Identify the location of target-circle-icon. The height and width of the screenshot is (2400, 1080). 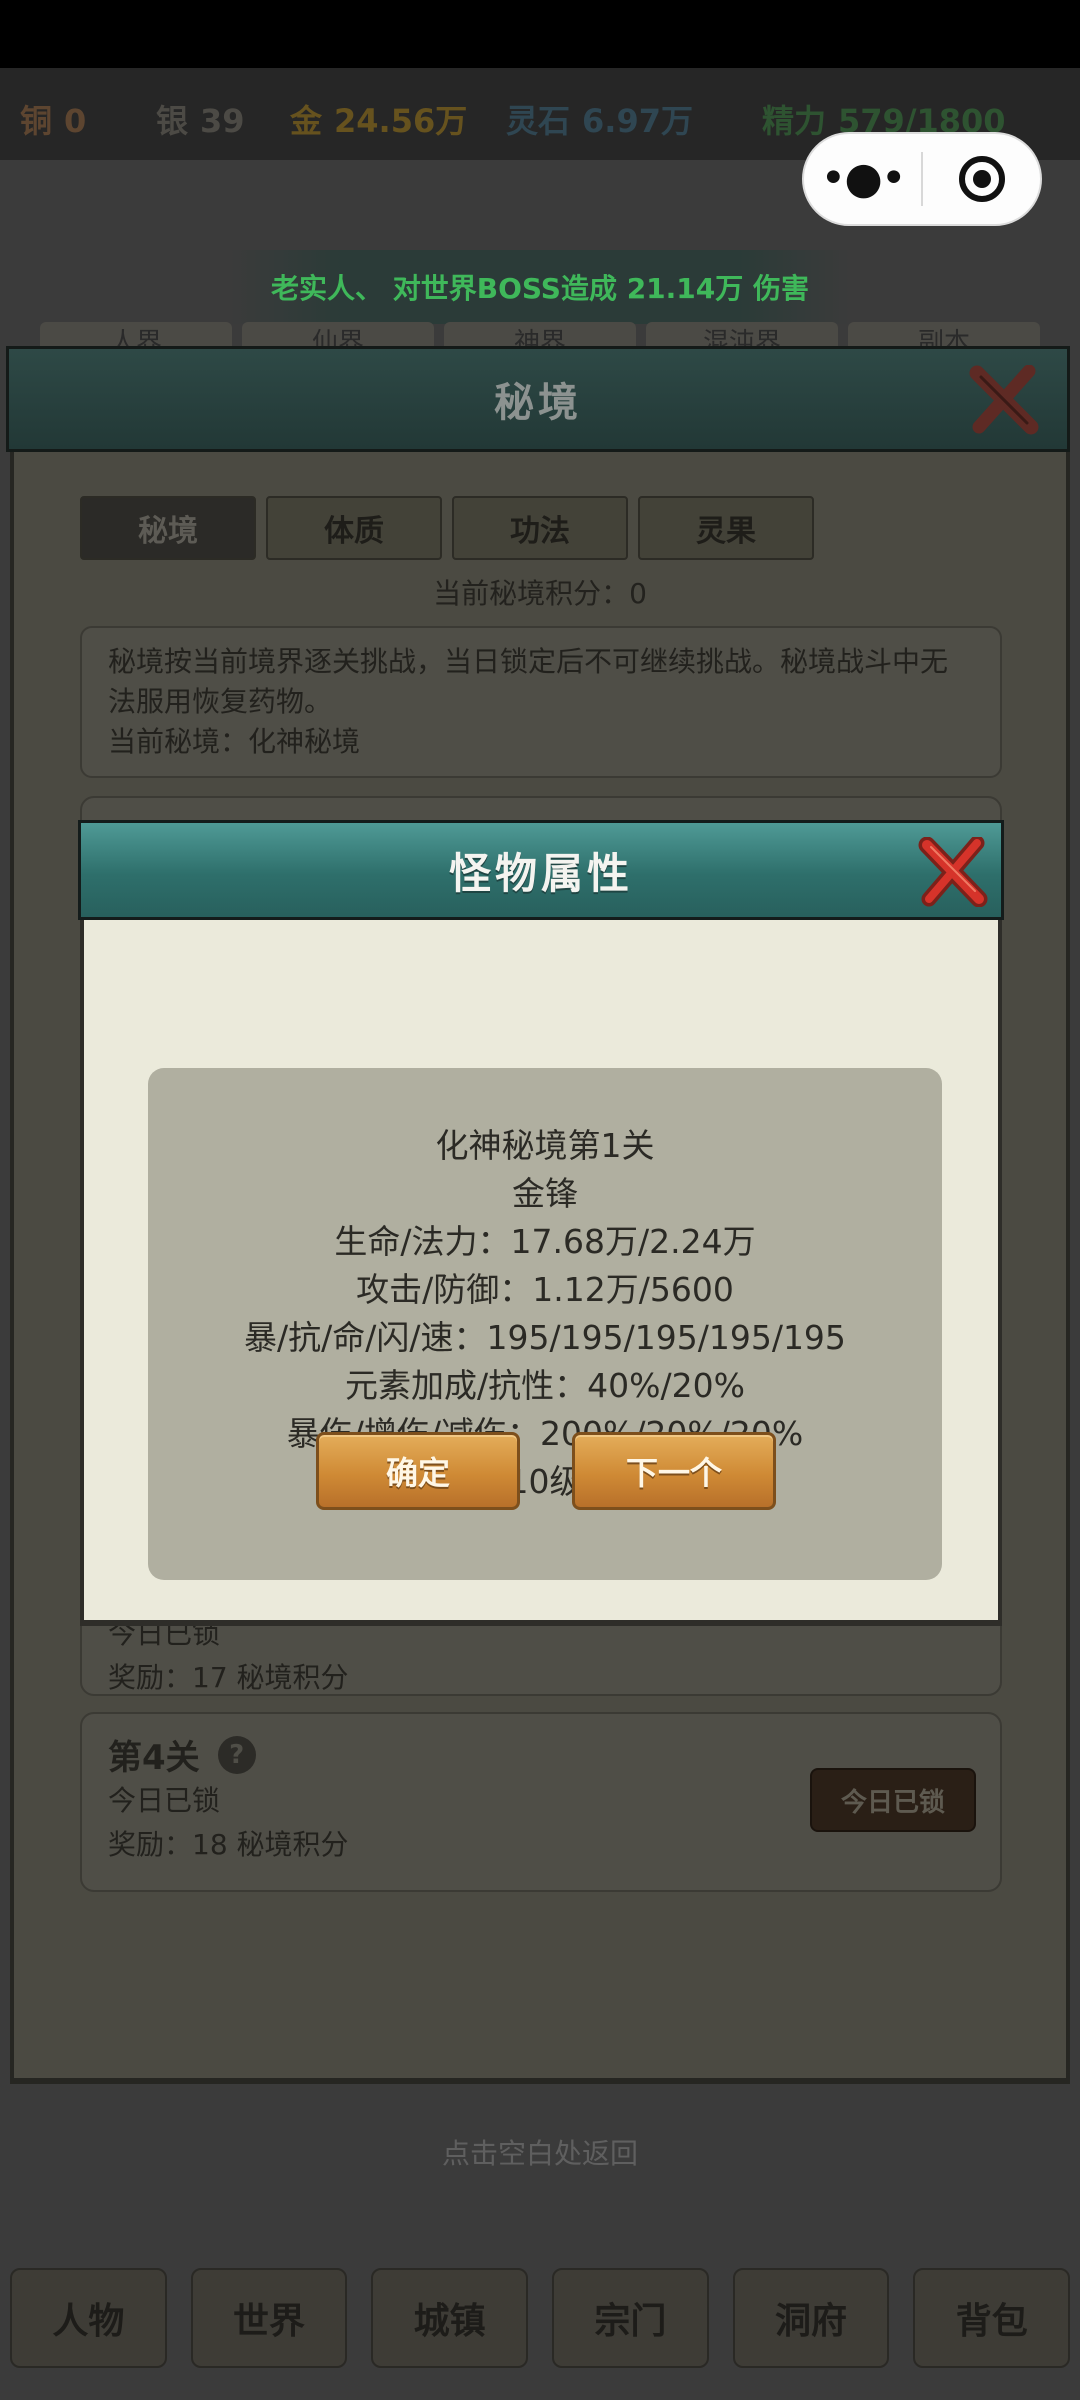
(981, 179).